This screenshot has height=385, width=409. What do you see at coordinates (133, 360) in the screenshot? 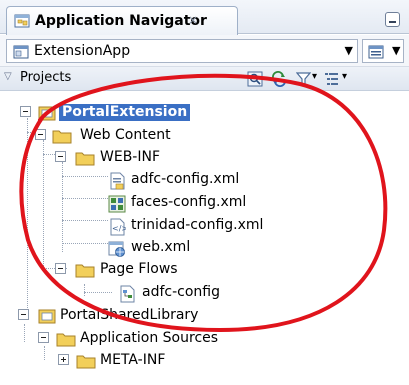
I see `tree-label-meta-inf: META-INF` at bounding box center [133, 360].